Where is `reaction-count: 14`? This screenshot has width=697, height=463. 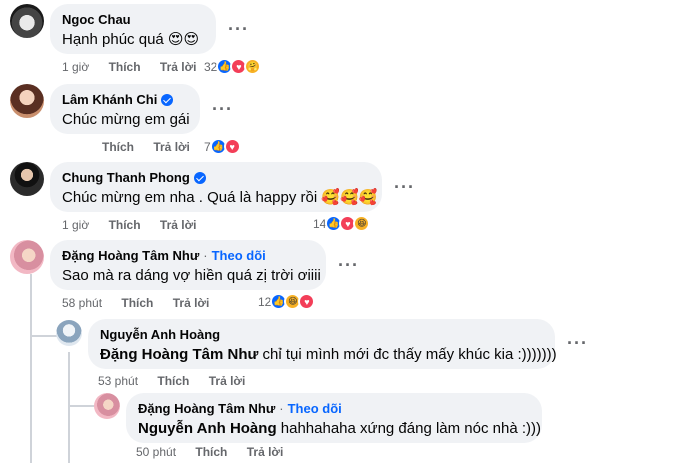 reaction-count: 14 is located at coordinates (320, 223).